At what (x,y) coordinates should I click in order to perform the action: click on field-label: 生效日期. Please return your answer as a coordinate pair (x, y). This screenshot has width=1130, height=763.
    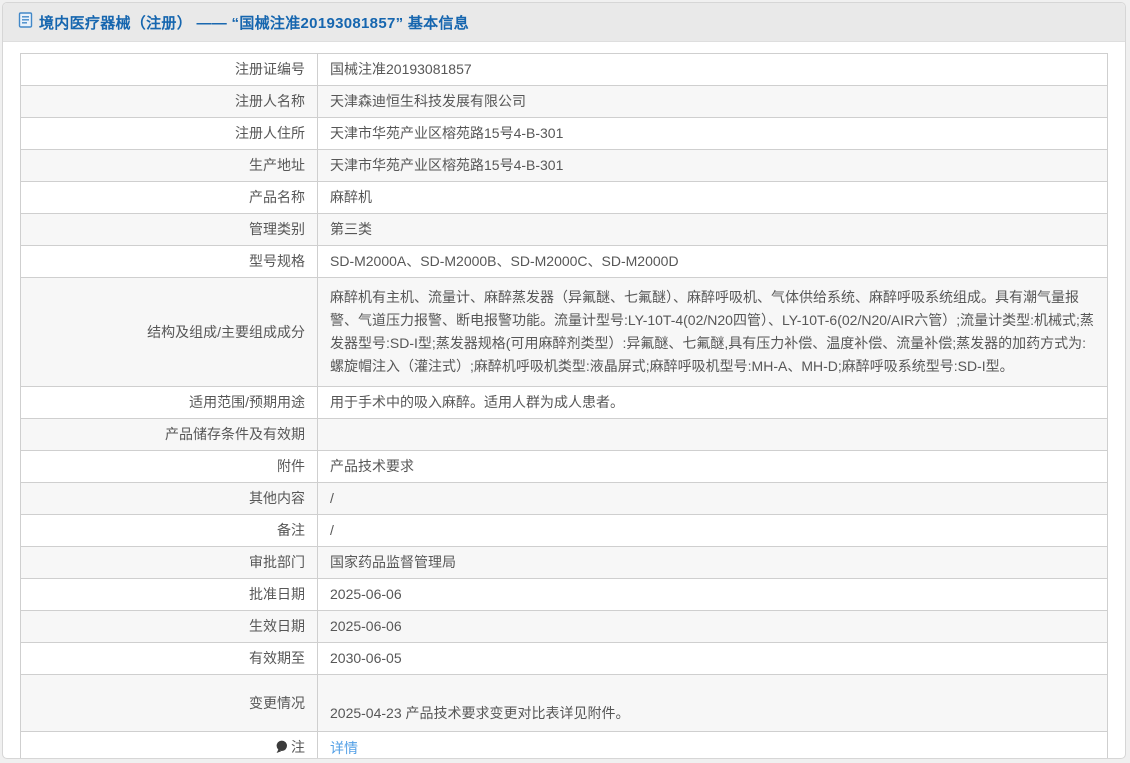
    Looking at the image, I should click on (277, 626).